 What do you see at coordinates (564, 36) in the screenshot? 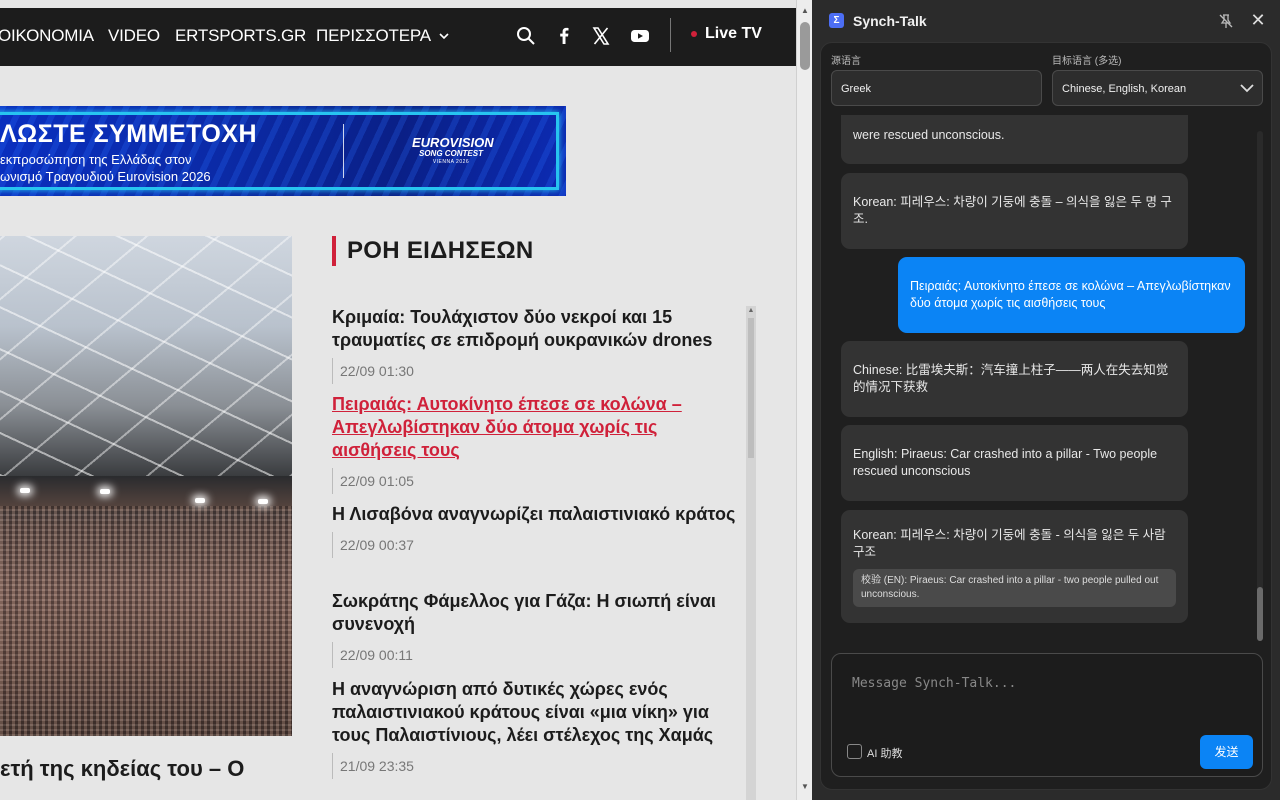
I see `facebook-icon` at bounding box center [564, 36].